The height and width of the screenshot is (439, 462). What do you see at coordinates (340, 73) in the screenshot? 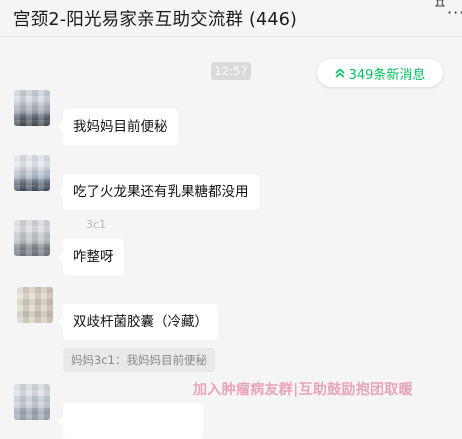
I see `double-chevron-up-icon` at bounding box center [340, 73].